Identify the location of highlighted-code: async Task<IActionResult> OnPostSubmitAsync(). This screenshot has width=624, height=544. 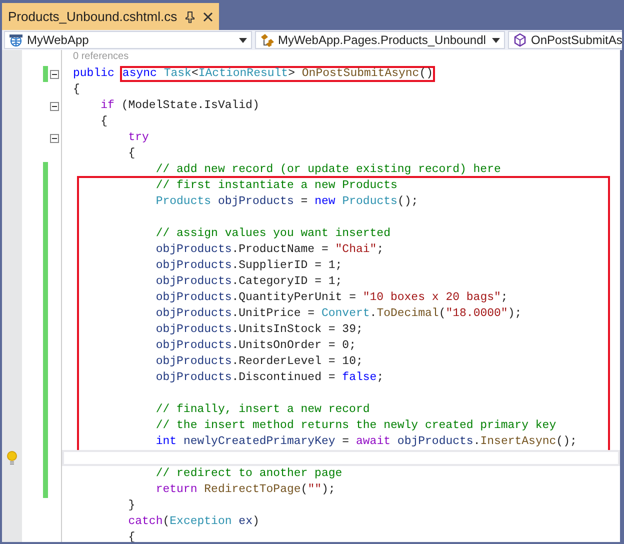
(278, 74).